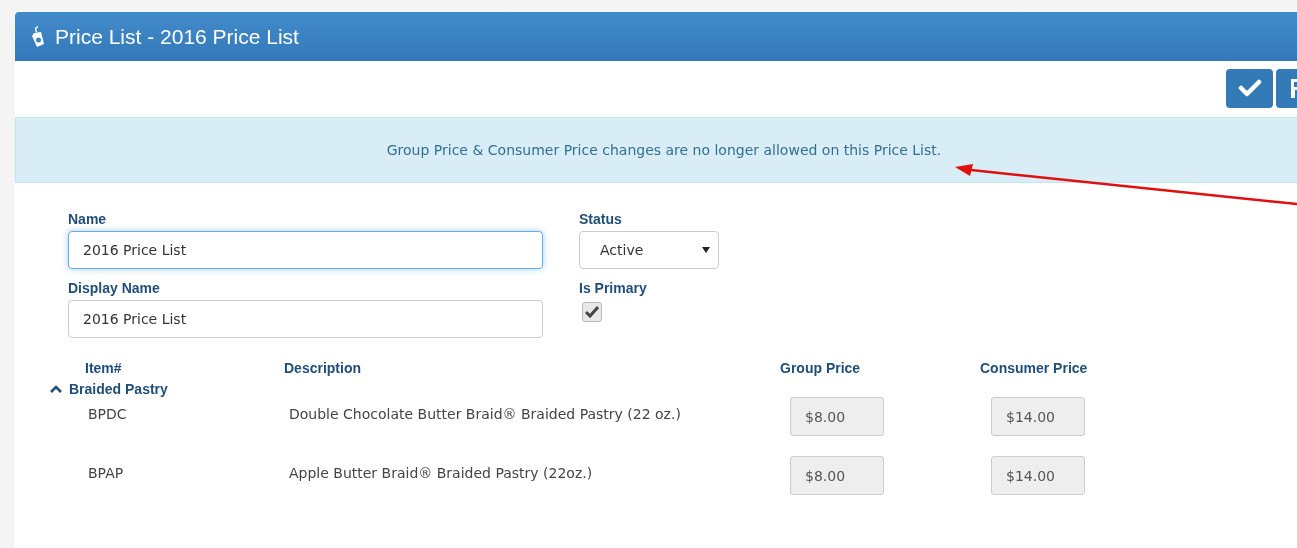 Image resolution: width=1297 pixels, height=548 pixels. Describe the element at coordinates (103, 368) in the screenshot. I see `column-header: Item#` at that location.